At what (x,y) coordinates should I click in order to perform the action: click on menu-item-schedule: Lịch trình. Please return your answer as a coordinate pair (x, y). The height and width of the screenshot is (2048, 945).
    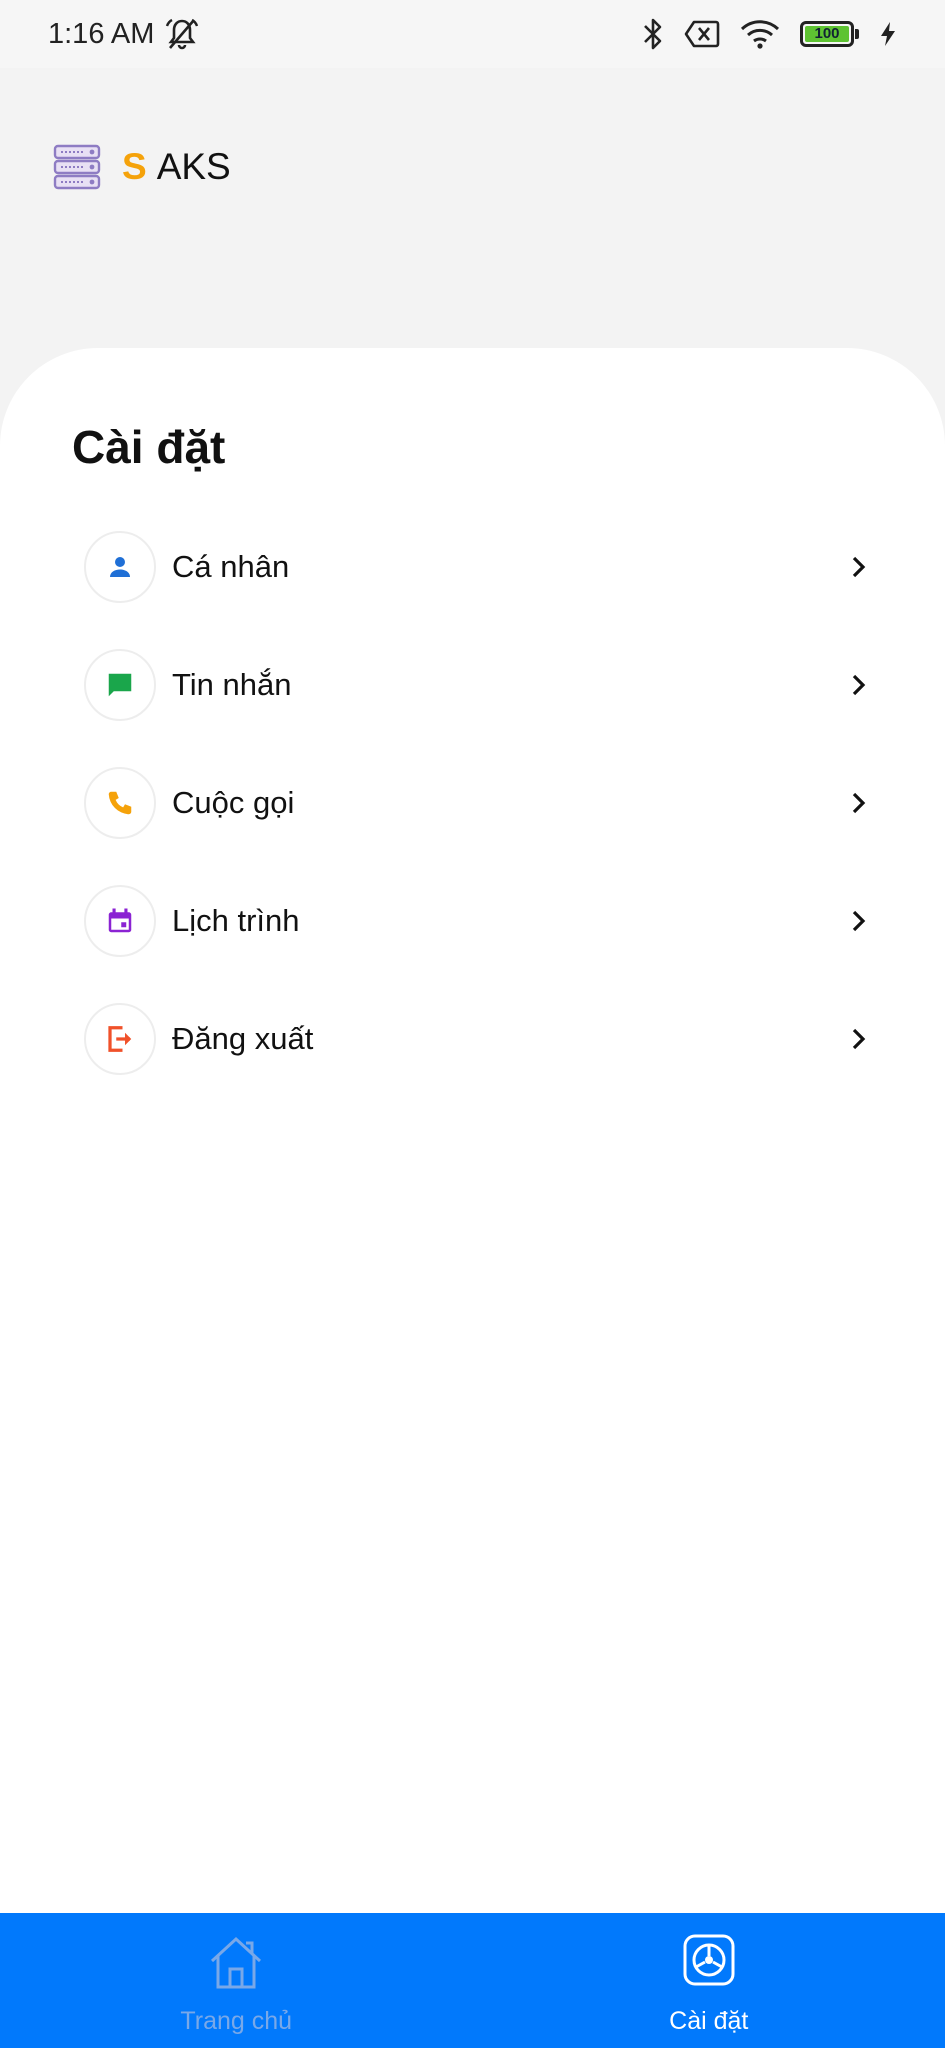
    Looking at the image, I should click on (472, 921).